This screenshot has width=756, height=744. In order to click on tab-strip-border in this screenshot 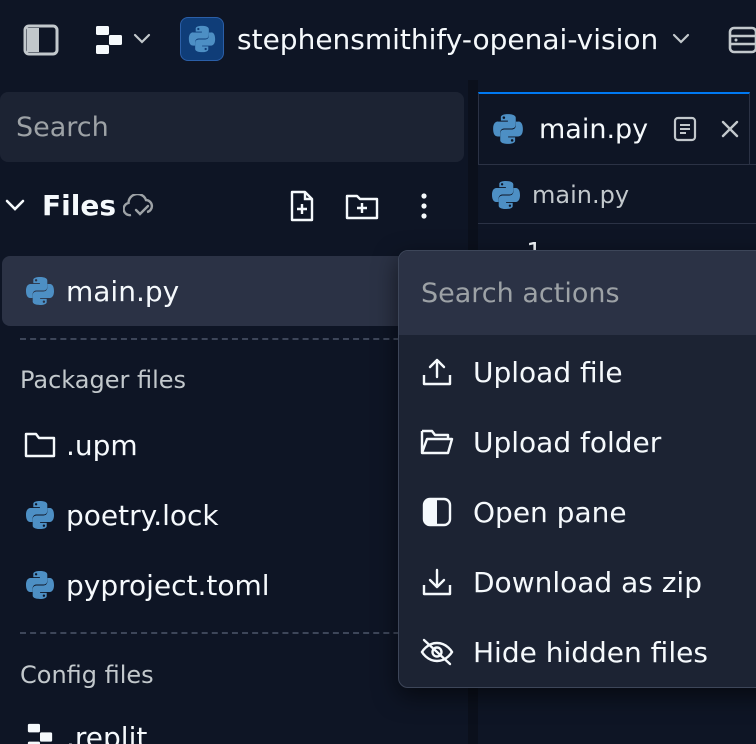, I will do `click(617, 164)`.